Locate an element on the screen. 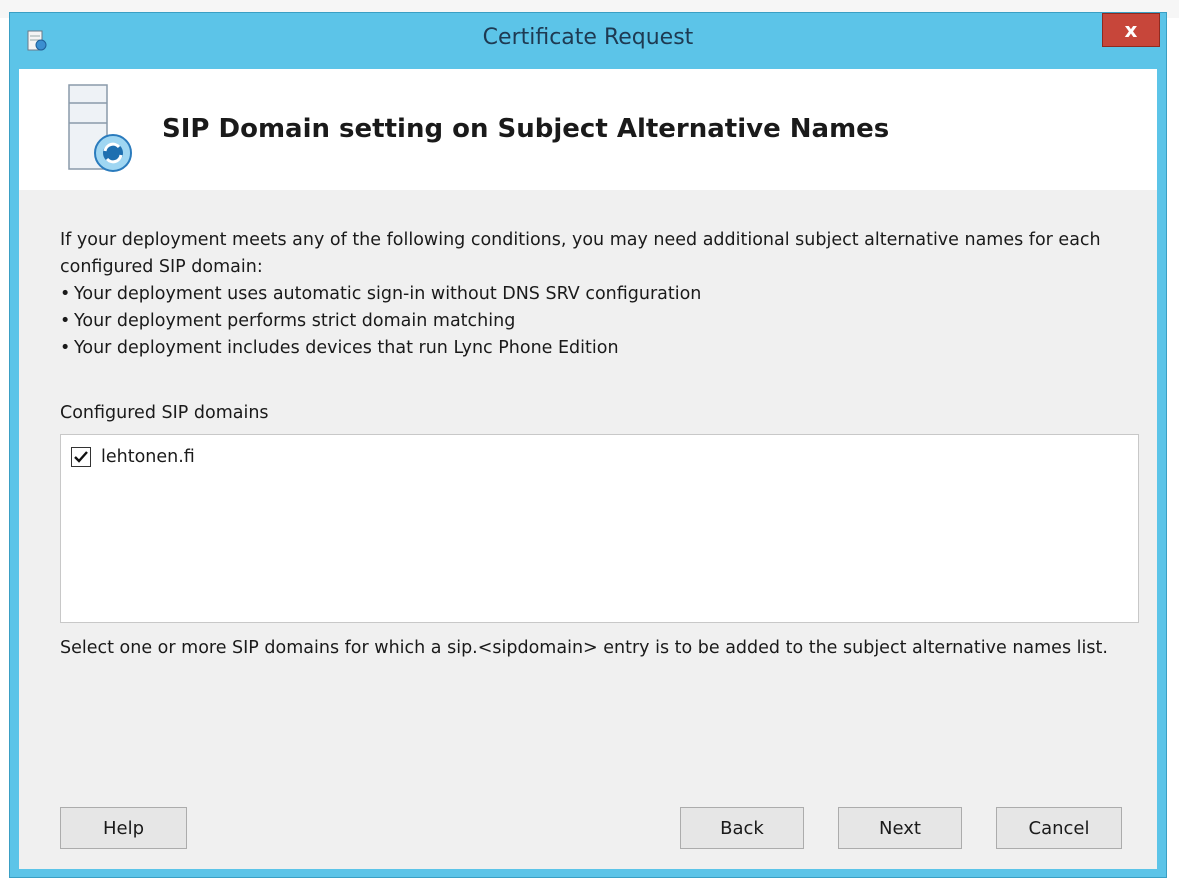 This screenshot has height=882, width=1179. domain-checkbox is located at coordinates (81, 457).